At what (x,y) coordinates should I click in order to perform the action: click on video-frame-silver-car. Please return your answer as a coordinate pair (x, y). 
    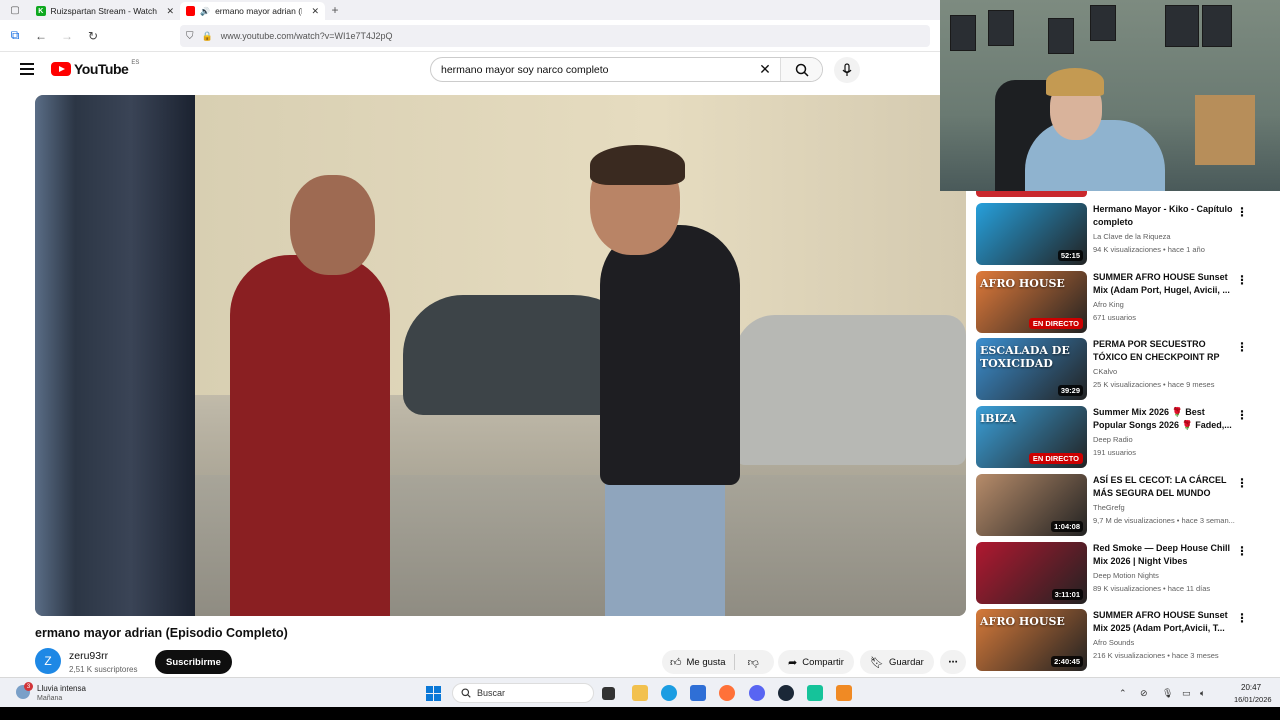
    Looking at the image, I should click on (850, 390).